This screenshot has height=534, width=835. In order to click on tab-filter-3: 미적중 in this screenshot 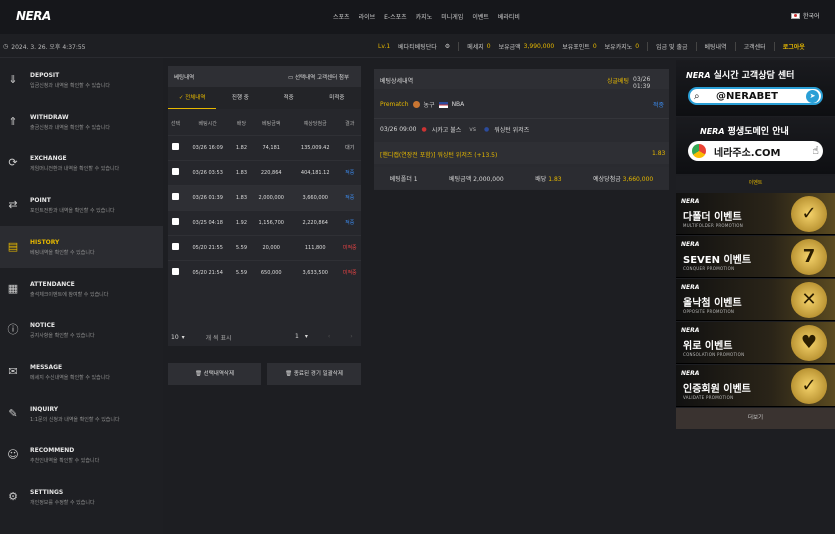, I will do `click(337, 98)`.